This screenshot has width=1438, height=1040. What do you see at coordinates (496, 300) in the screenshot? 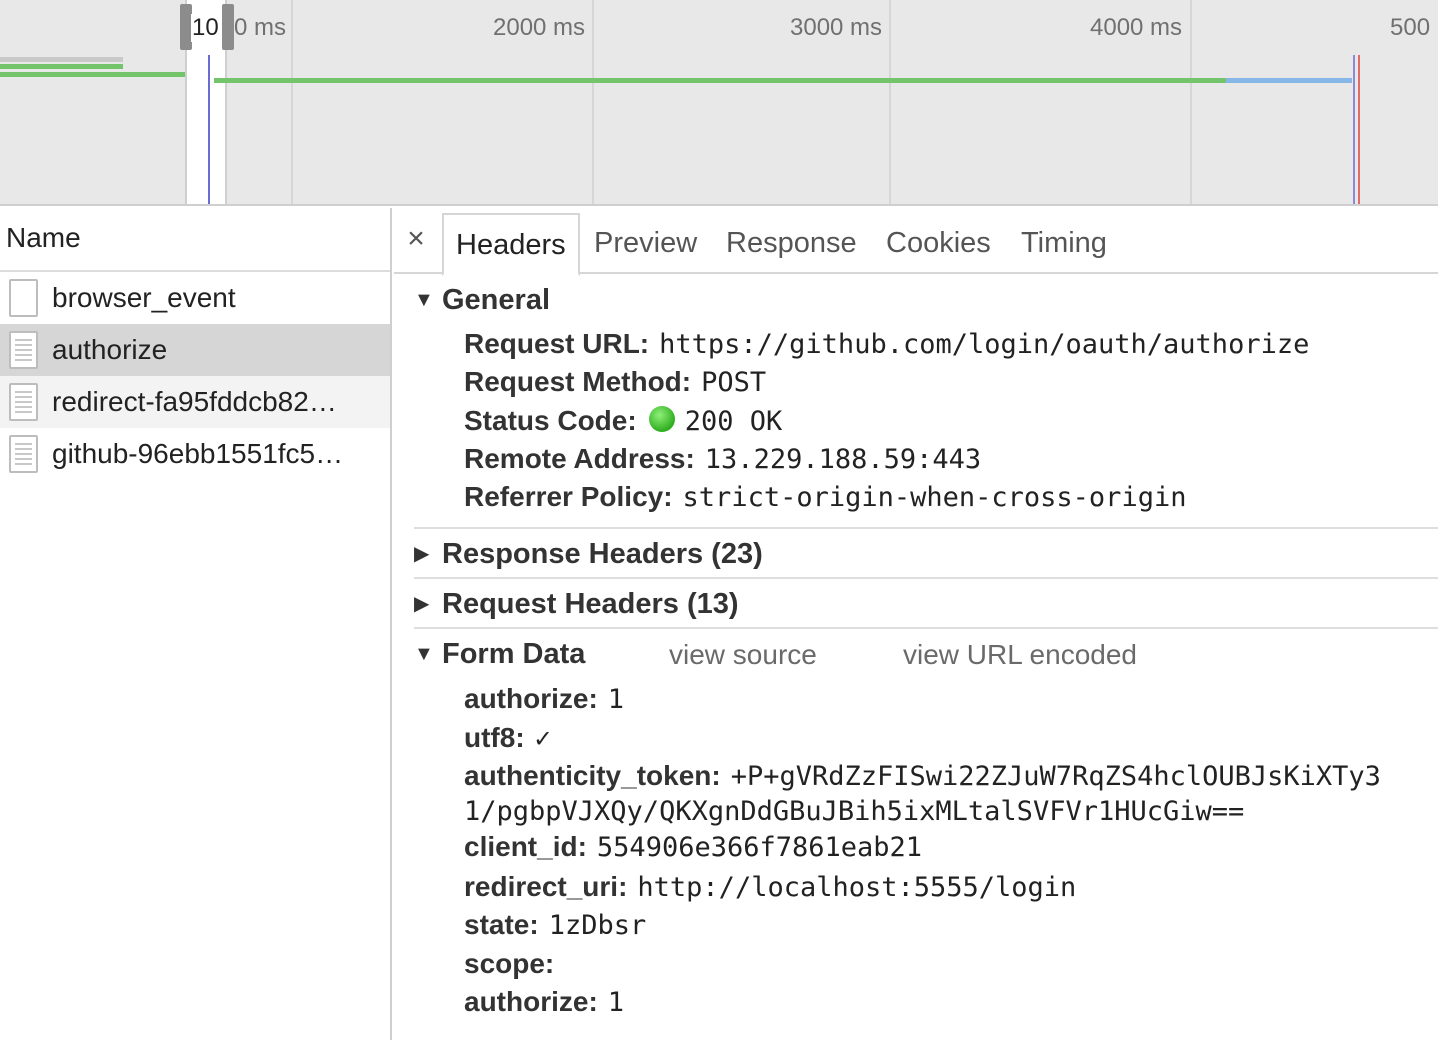
I see `general-section-title: General` at bounding box center [496, 300].